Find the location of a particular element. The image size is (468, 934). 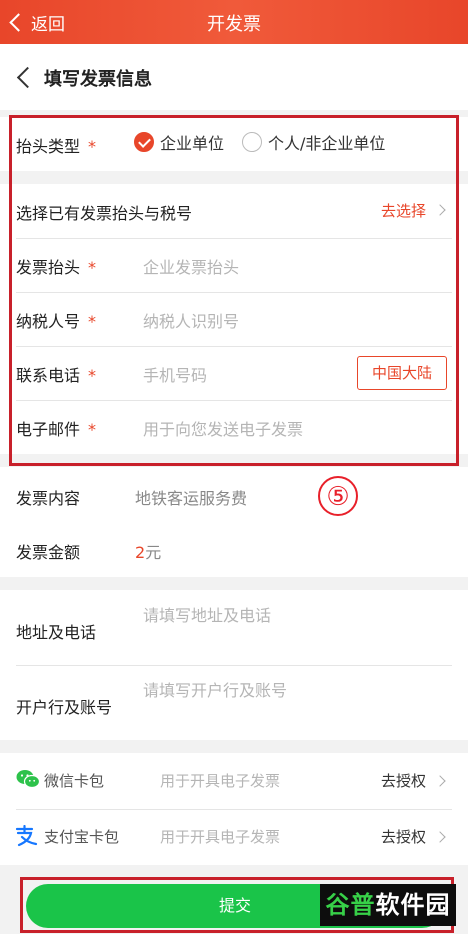

radio-personal: 个人/非企业单位 is located at coordinates (313, 142).